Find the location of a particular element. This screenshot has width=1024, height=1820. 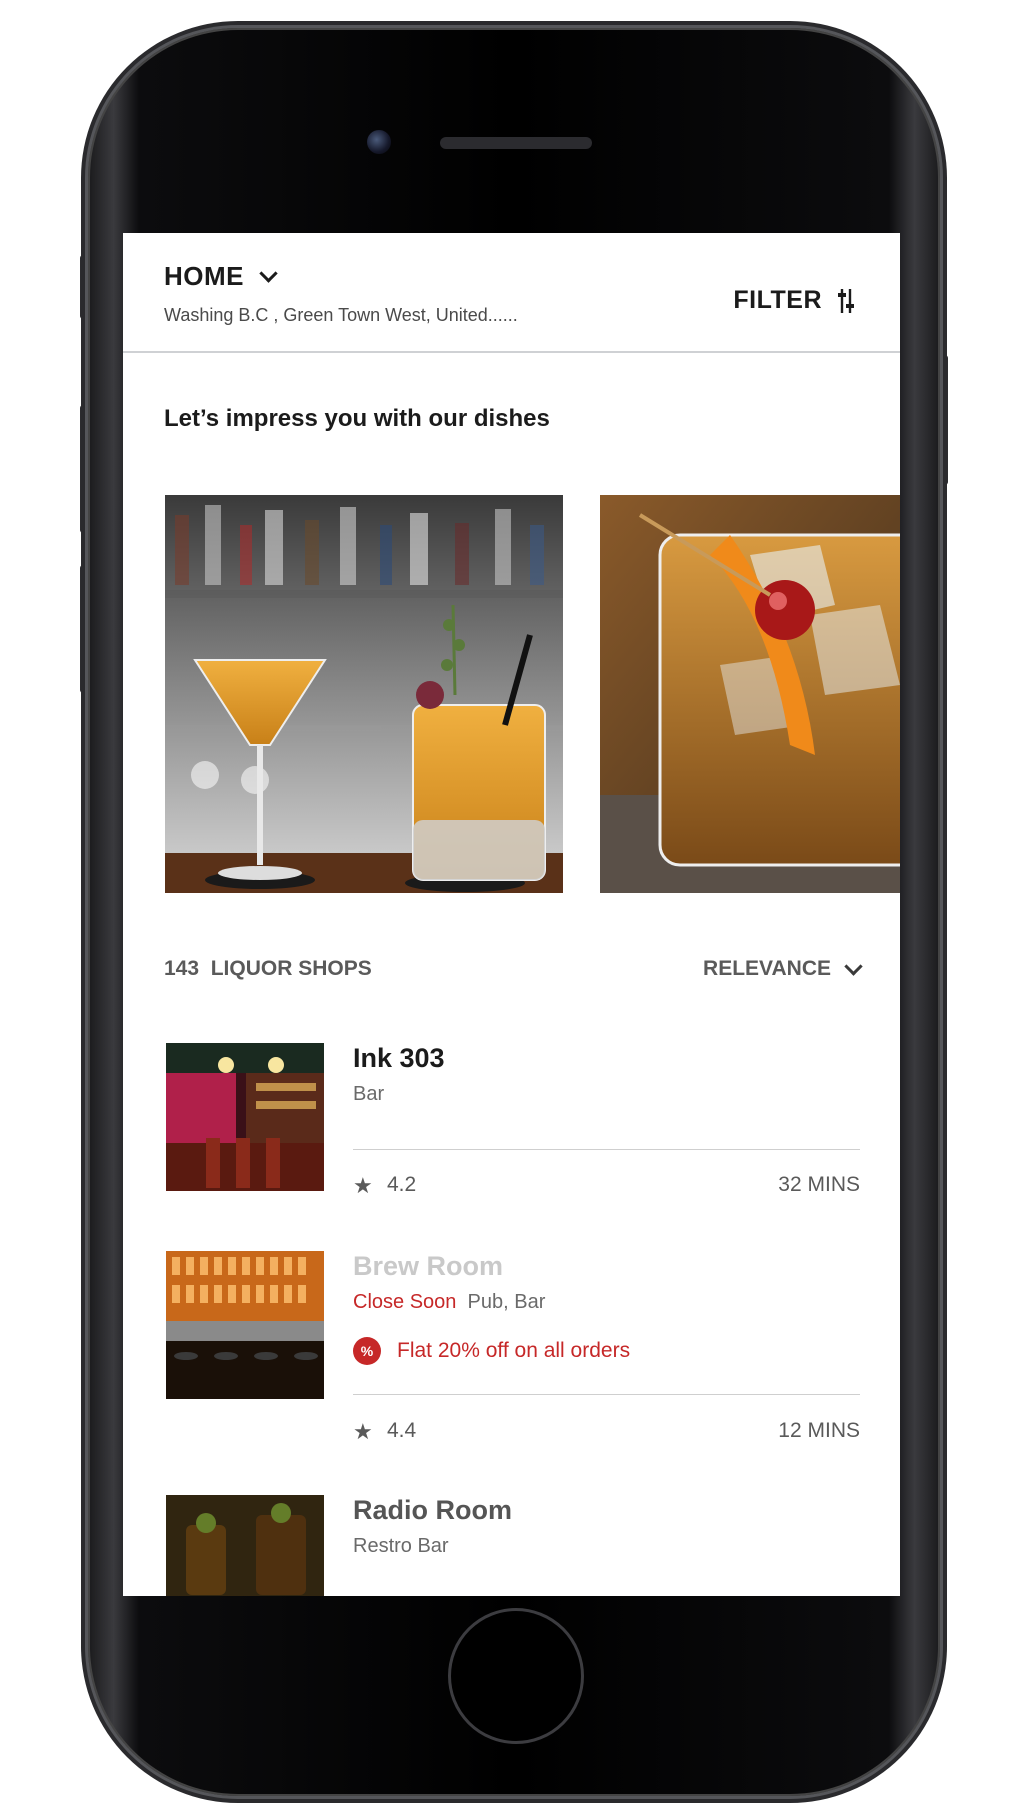

home-button is located at coordinates (516, 1676).